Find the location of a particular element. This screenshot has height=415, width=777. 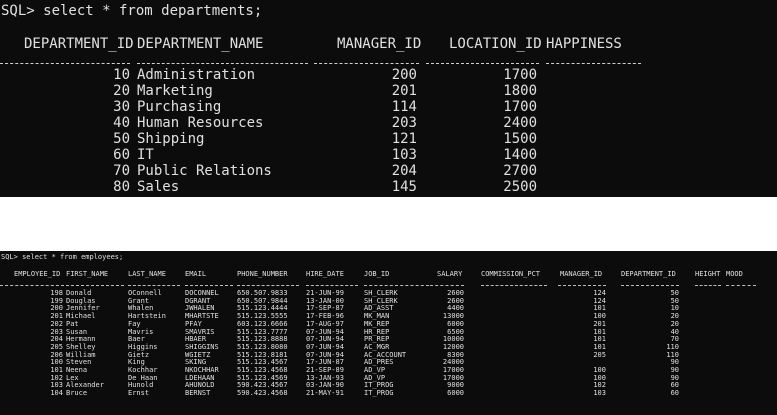

cell-job-id: IT_PROG is located at coordinates (379, 393).